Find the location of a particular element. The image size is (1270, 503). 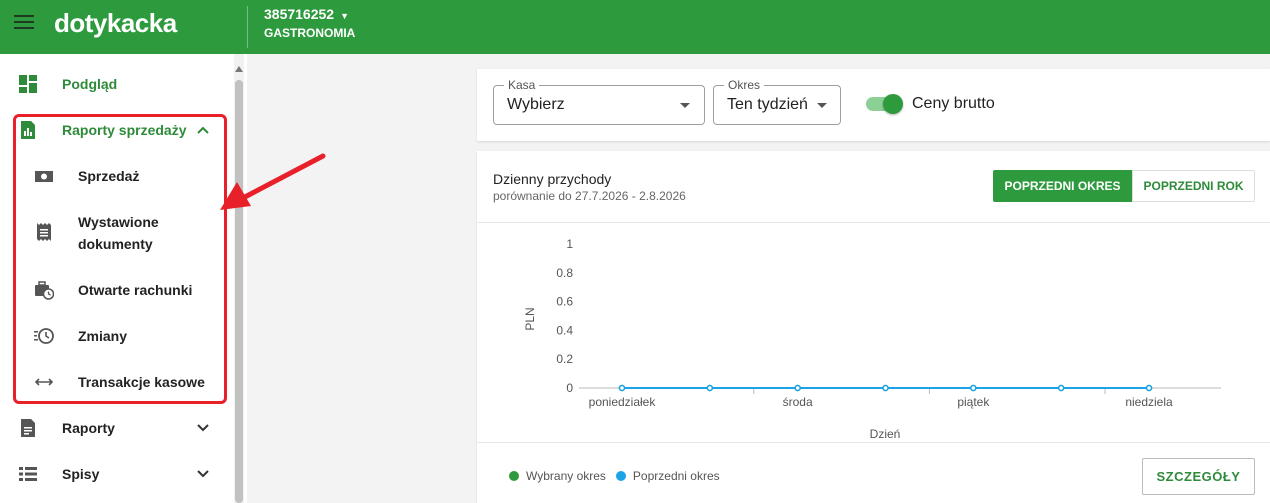

sidebar-item-spisy: Spisy is located at coordinates (115, 474).